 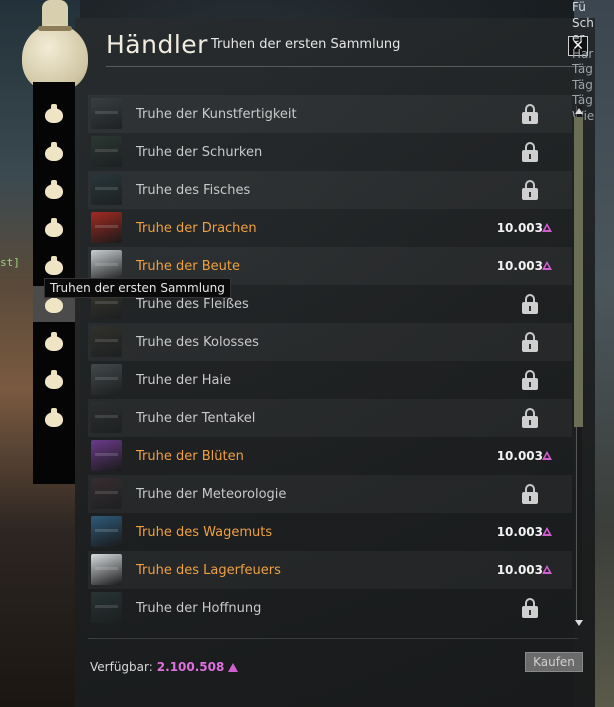 What do you see at coordinates (190, 667) in the screenshot?
I see `available-amount: 2.100.508` at bounding box center [190, 667].